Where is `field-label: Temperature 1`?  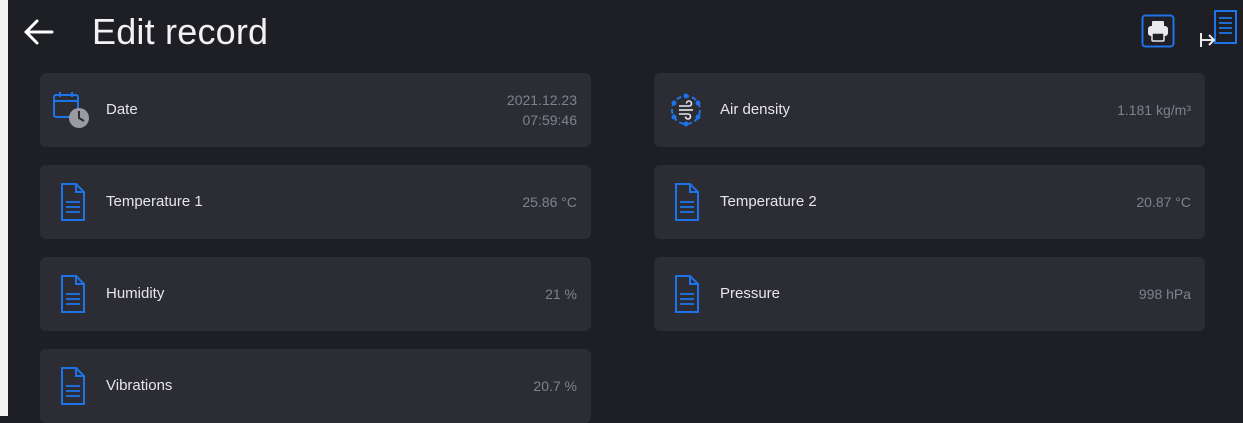 field-label: Temperature 1 is located at coordinates (154, 201).